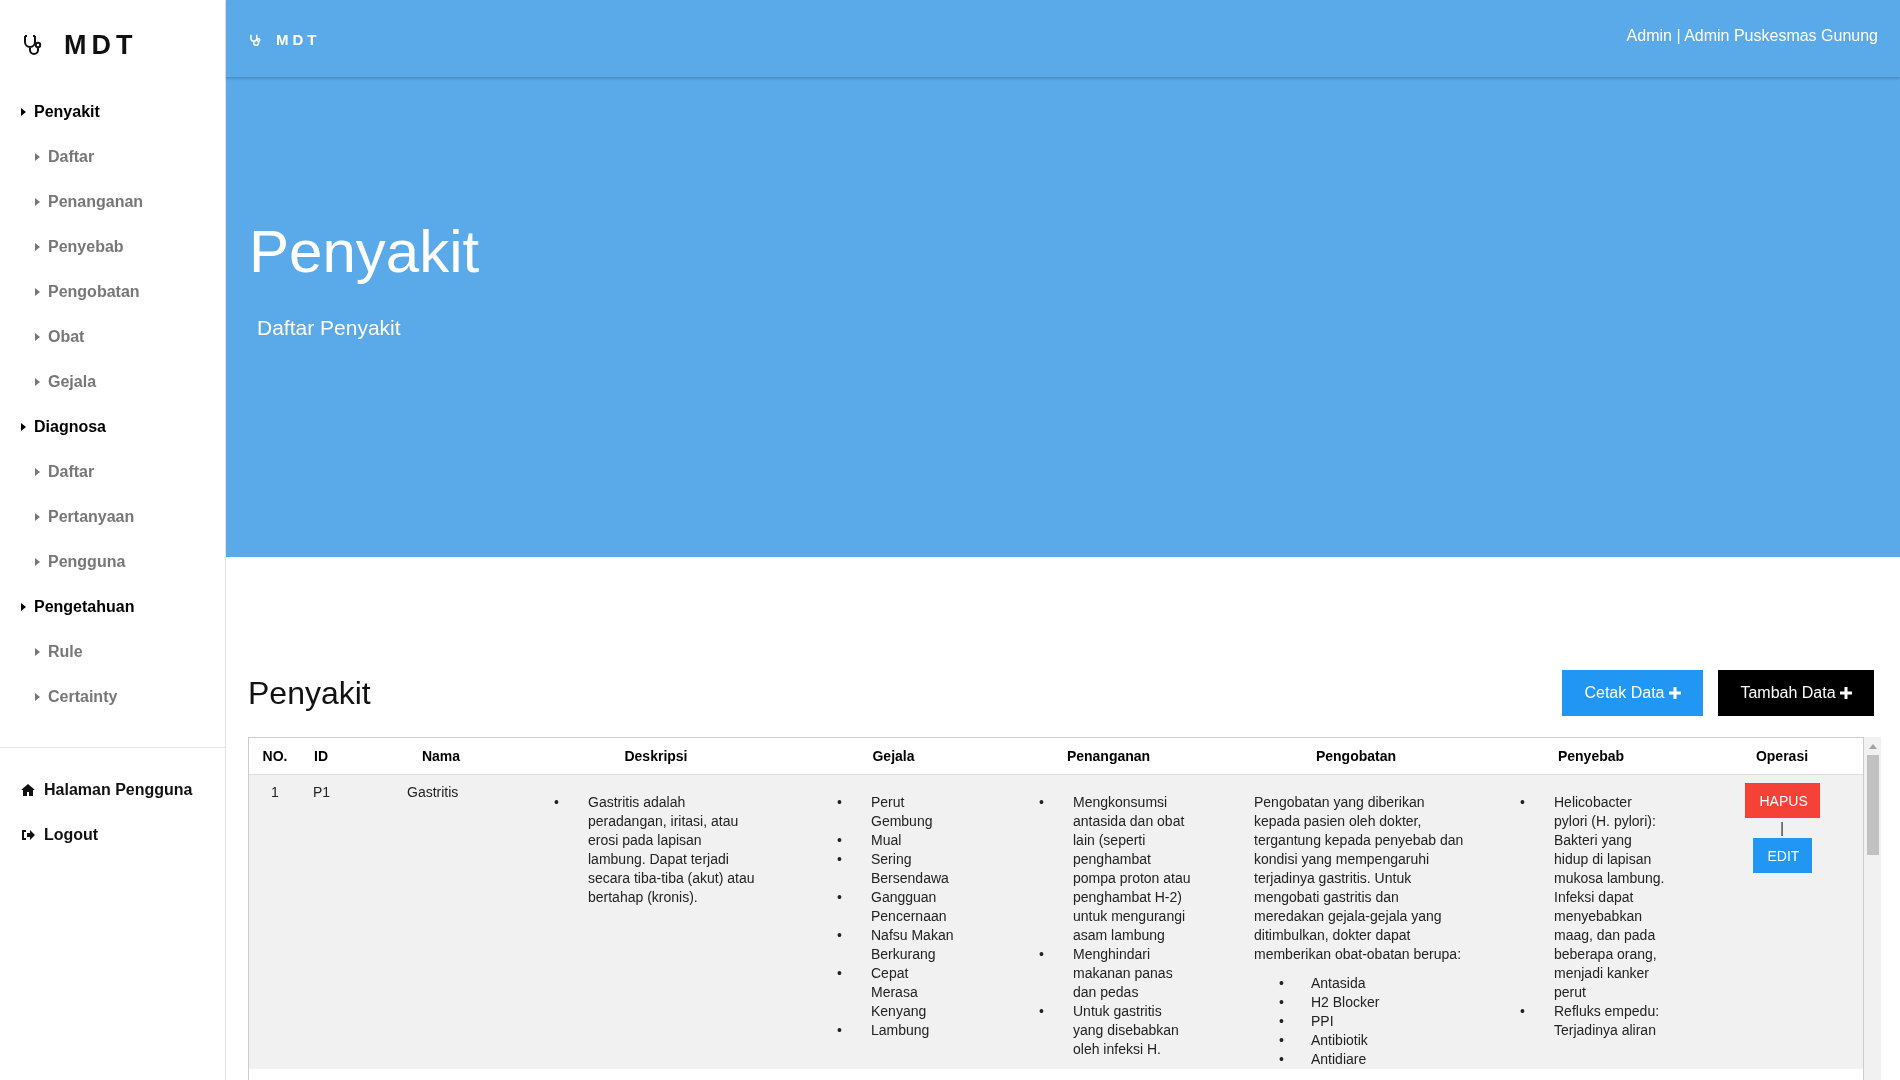 This screenshot has width=1900, height=1080. What do you see at coordinates (255, 39) in the screenshot?
I see `stethoscope-icon` at bounding box center [255, 39].